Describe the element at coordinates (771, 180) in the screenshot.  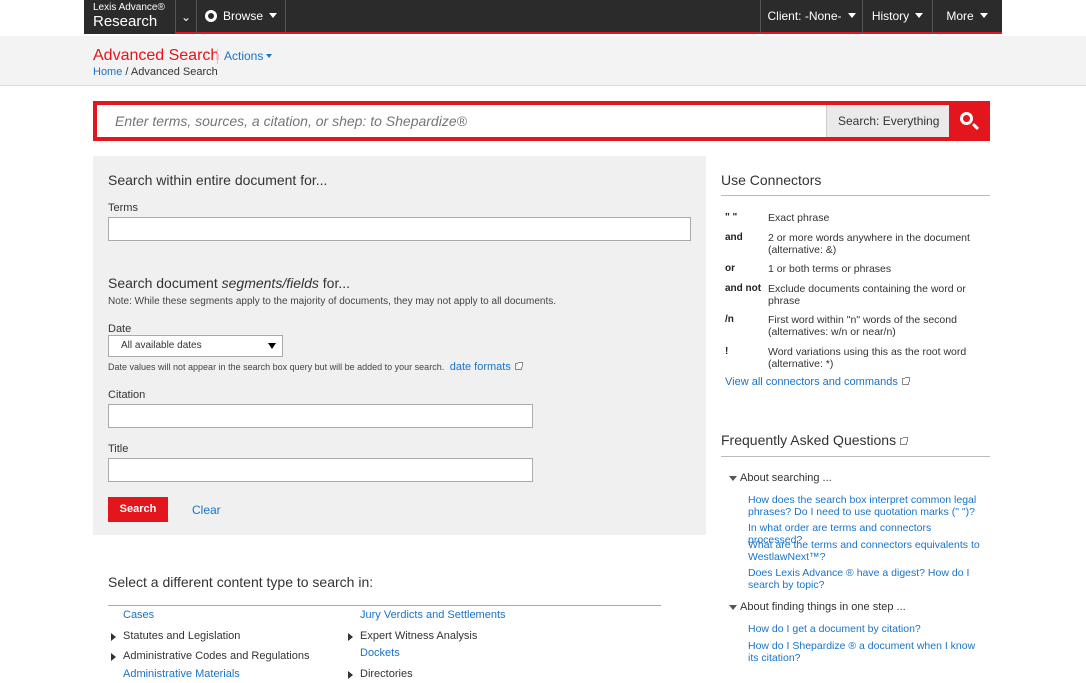
I see `connectors-heading: Use Connectors` at that location.